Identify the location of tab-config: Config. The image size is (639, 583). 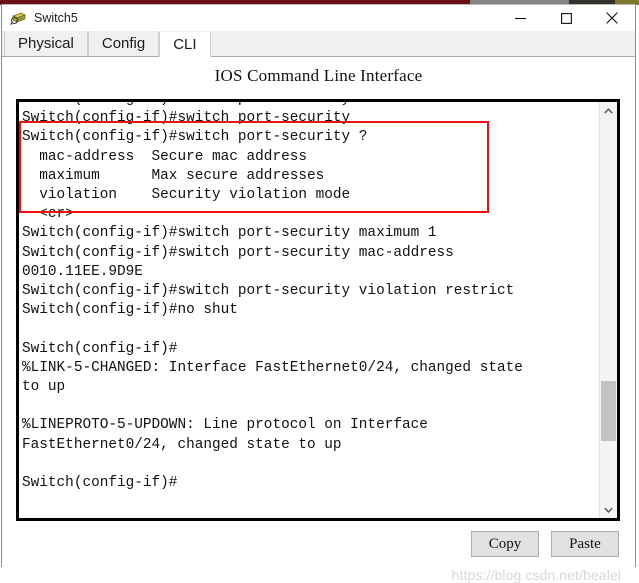
(123, 43).